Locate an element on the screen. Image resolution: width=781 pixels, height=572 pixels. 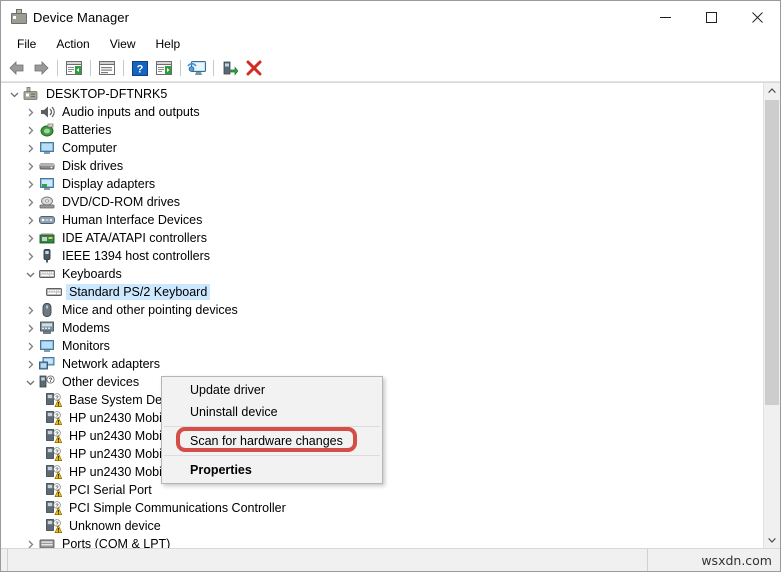
menu-help: Help is located at coordinates (168, 44).